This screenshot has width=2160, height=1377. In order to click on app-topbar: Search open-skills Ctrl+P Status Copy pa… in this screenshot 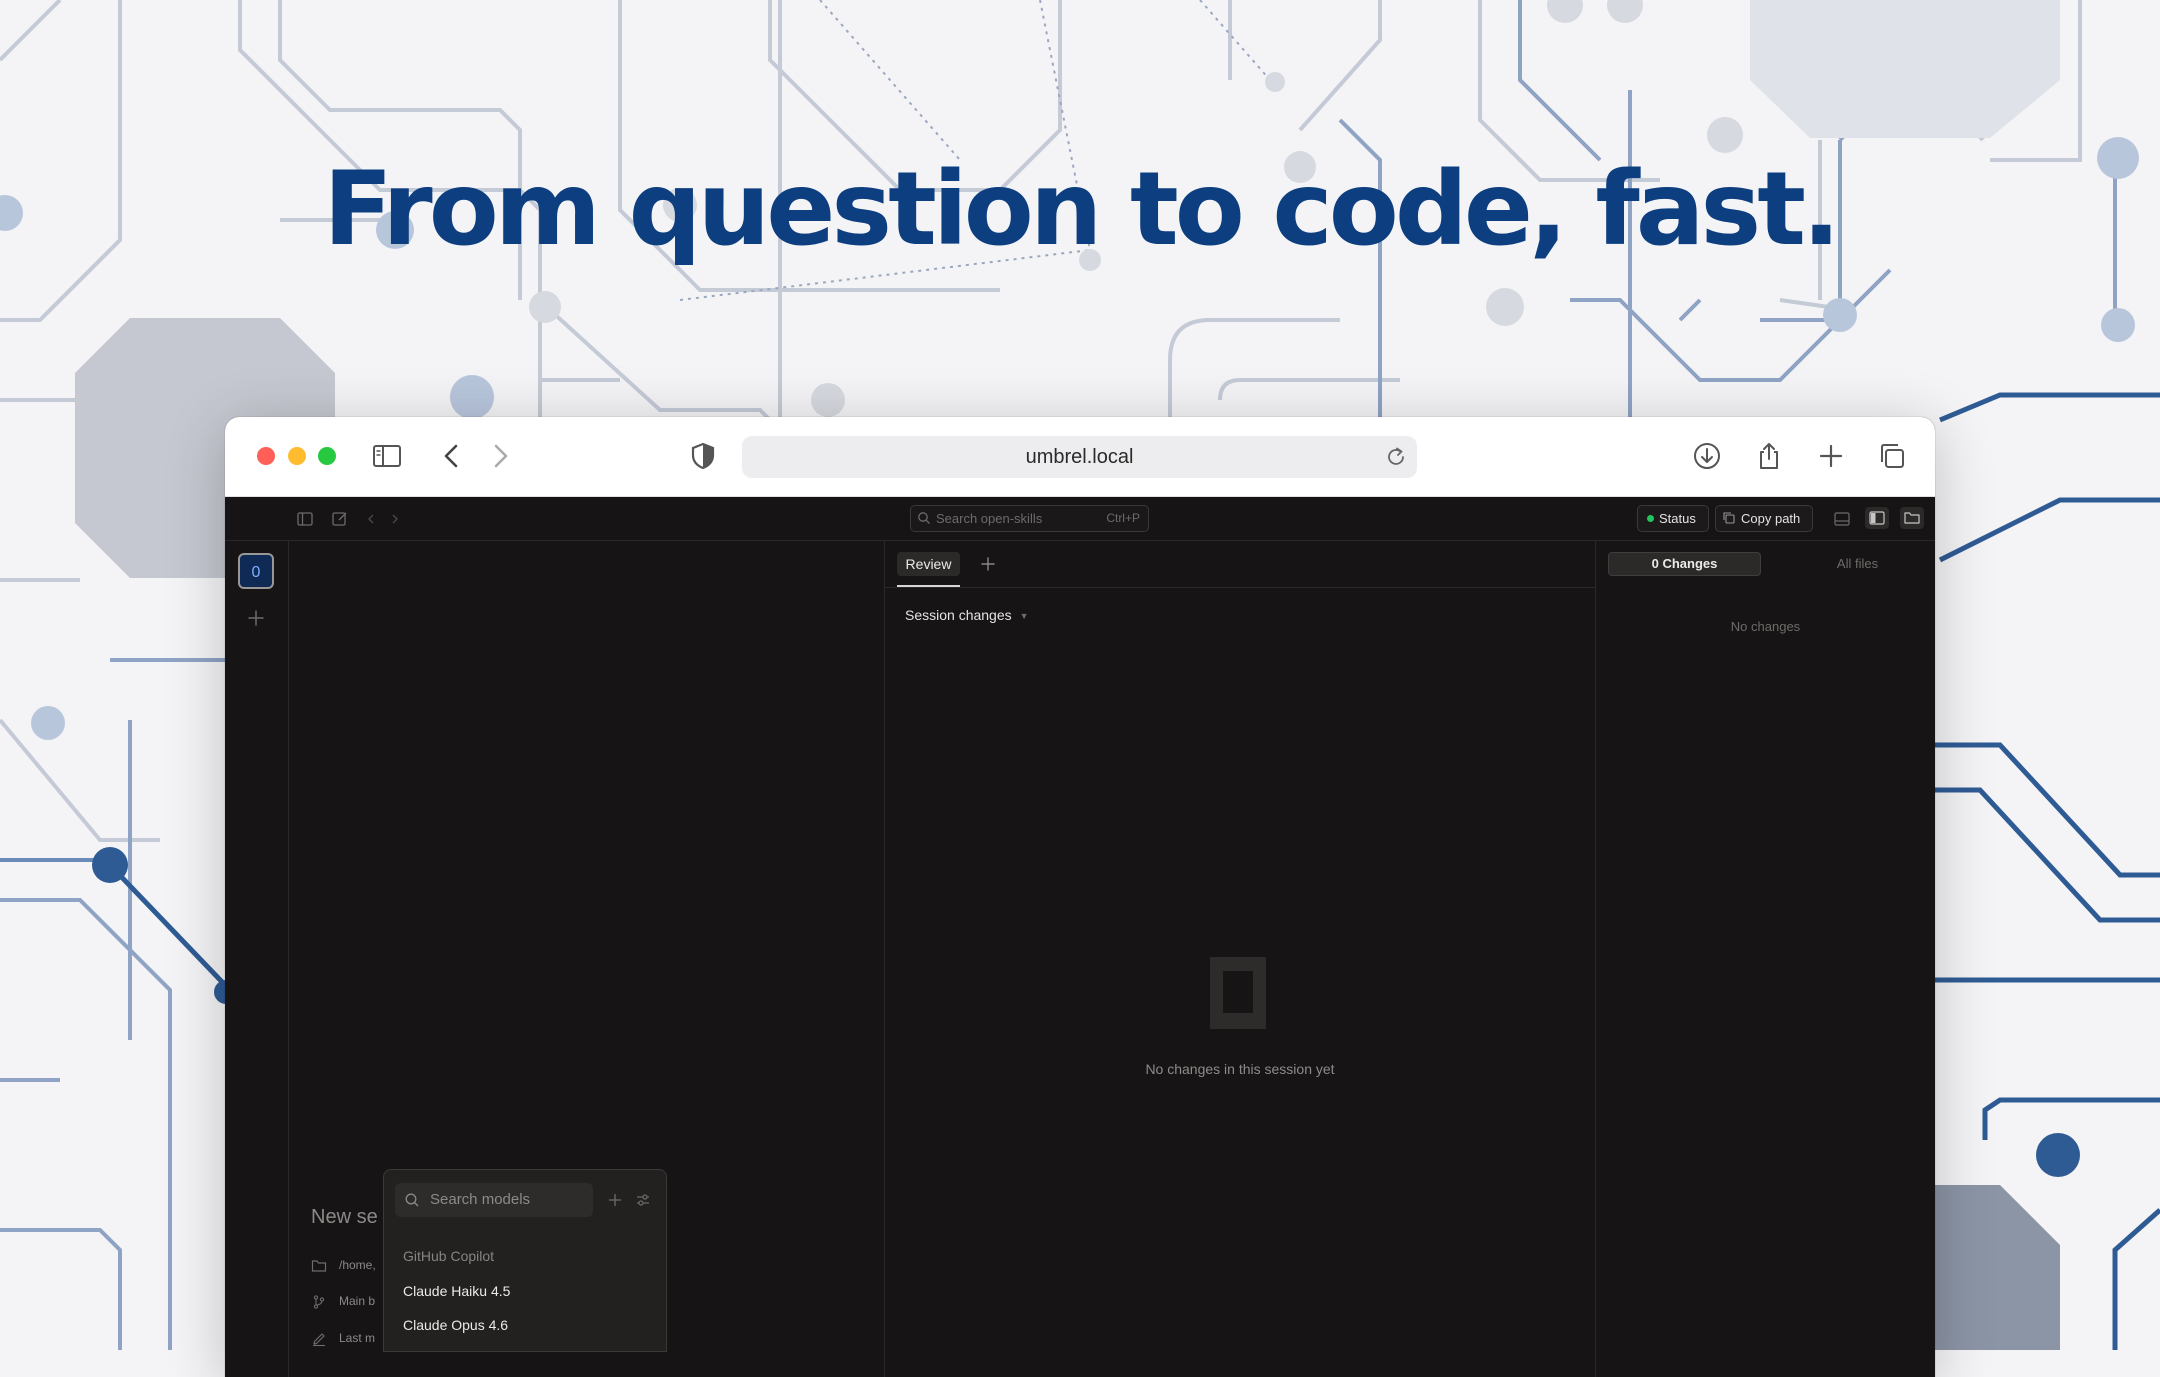, I will do `click(1080, 519)`.